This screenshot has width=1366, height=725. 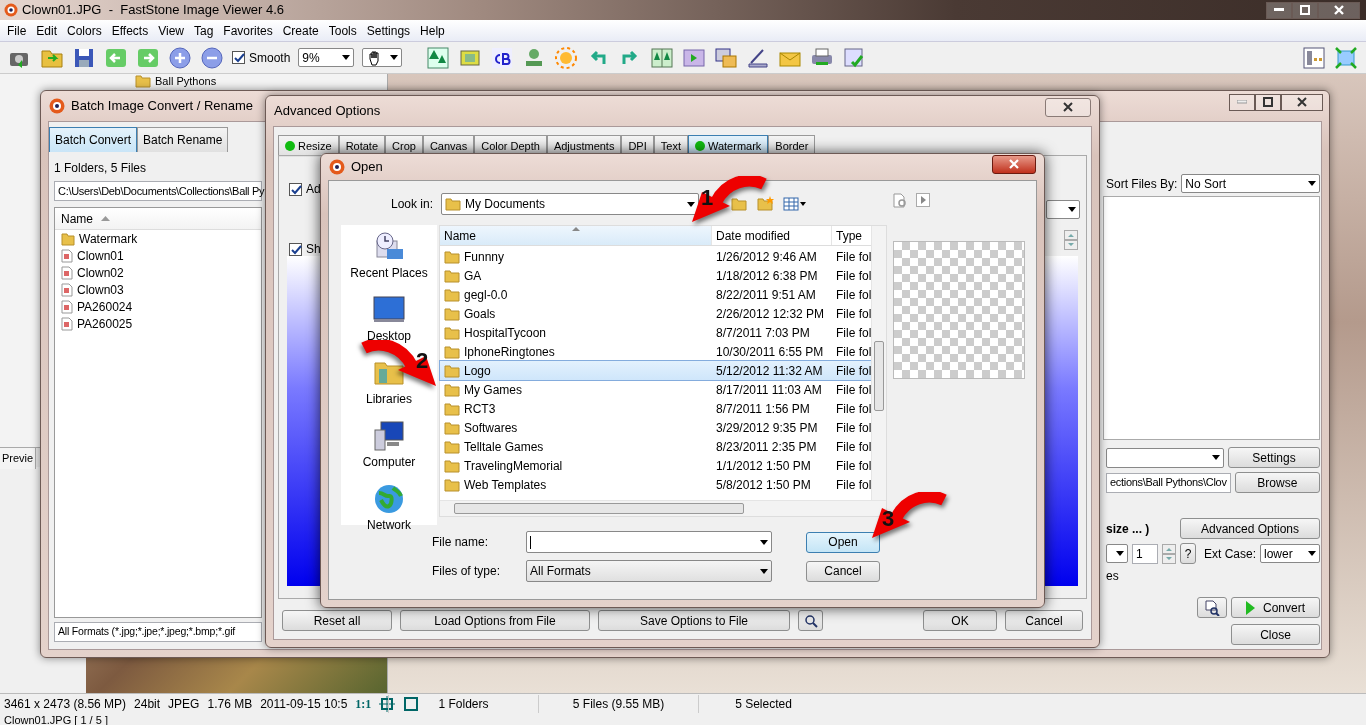 I want to click on file-row: Goals 2/26/2012 12:32 PM File fol, so click(x=656, y=313).